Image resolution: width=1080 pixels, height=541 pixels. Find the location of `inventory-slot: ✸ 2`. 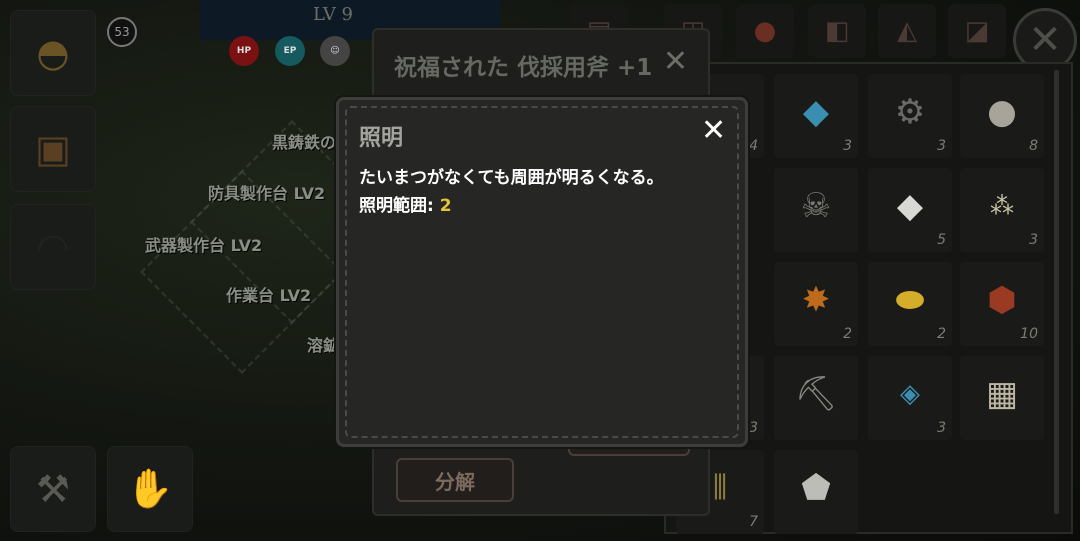

inventory-slot: ✸ 2 is located at coordinates (816, 304).